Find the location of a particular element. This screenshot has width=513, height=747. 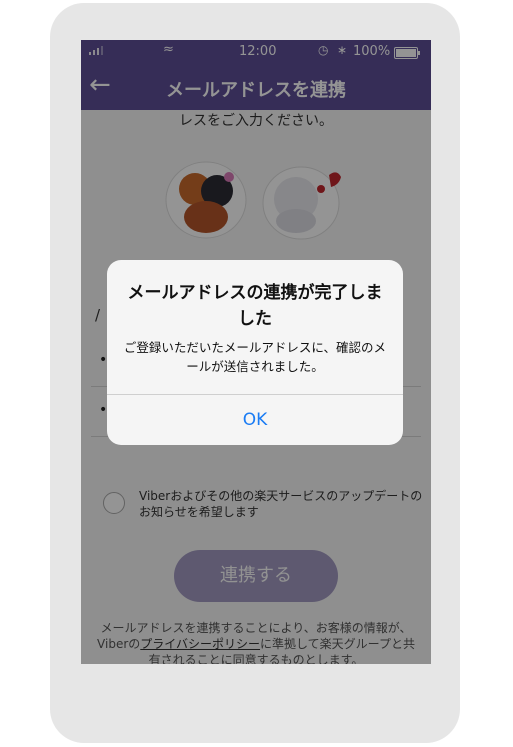

dialog-title: メールアドレスの連携が完了しました is located at coordinates (255, 306).